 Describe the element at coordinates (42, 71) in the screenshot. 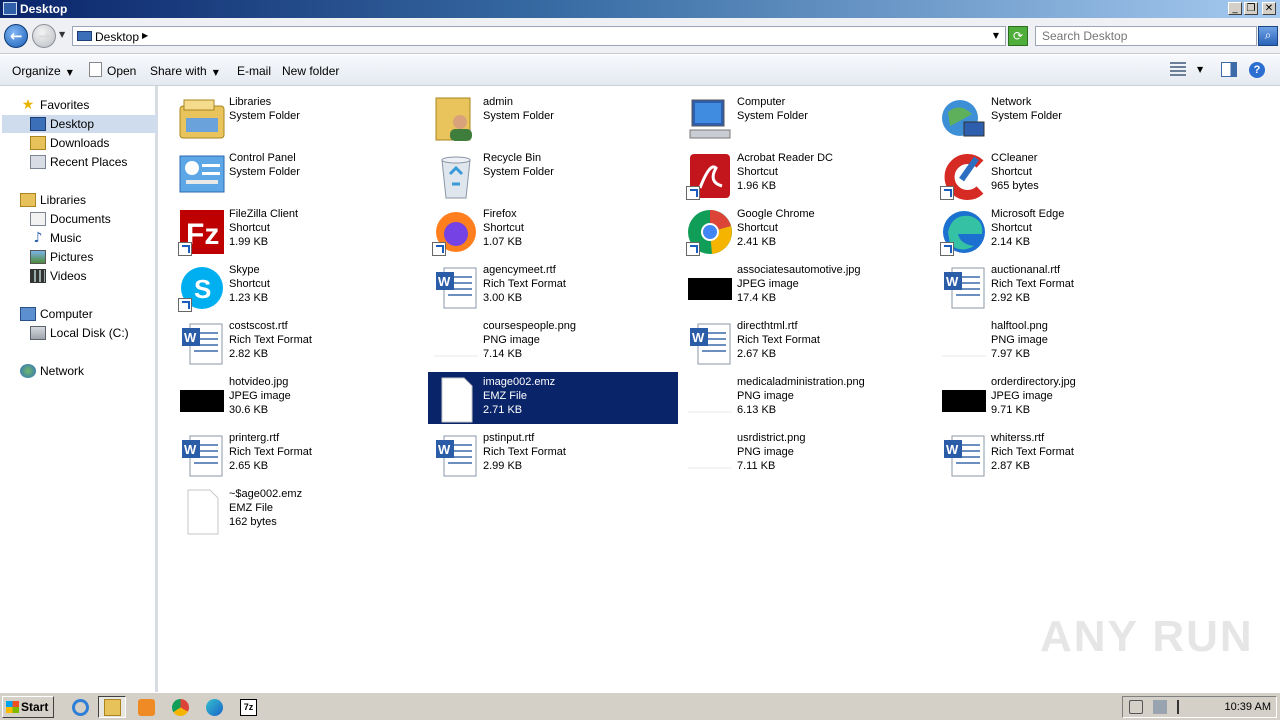

I see `organize-menu: Organize ▼` at that location.